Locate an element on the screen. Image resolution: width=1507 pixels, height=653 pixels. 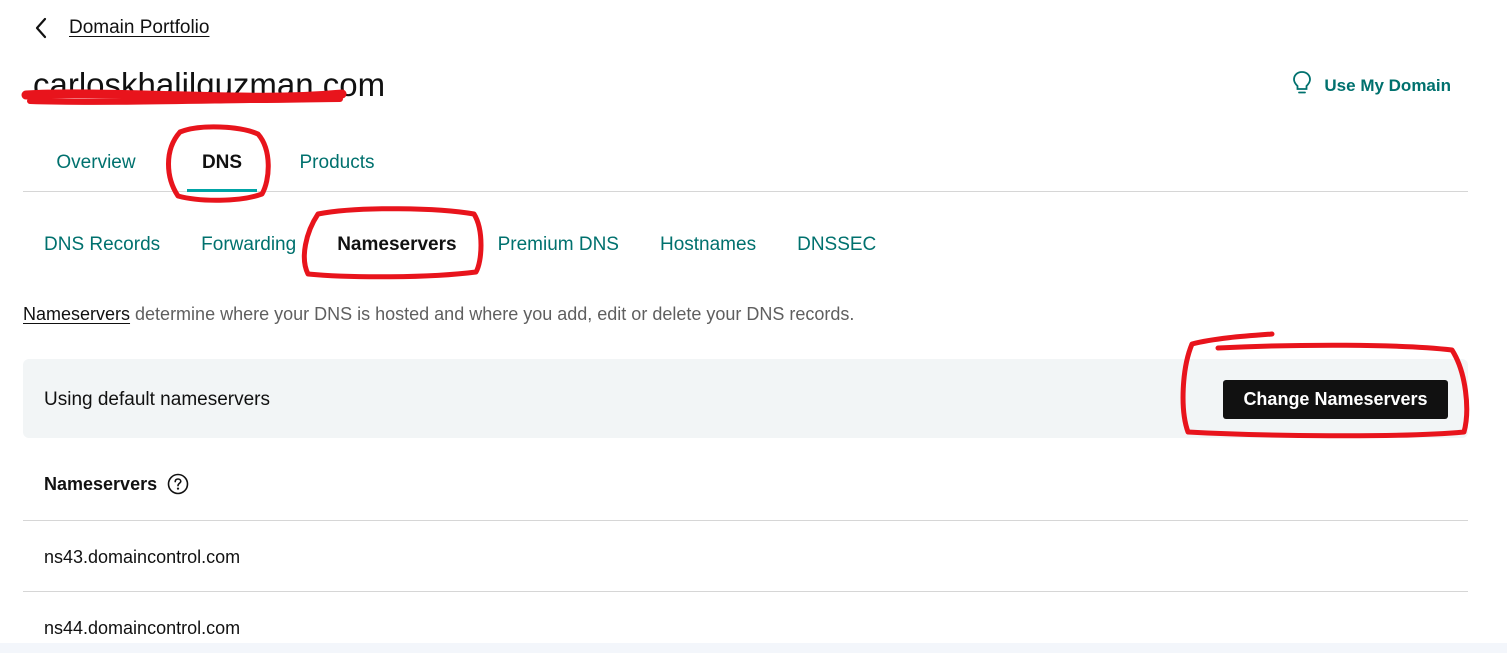
subtab-dnssec: DNSSEC is located at coordinates (836, 248).